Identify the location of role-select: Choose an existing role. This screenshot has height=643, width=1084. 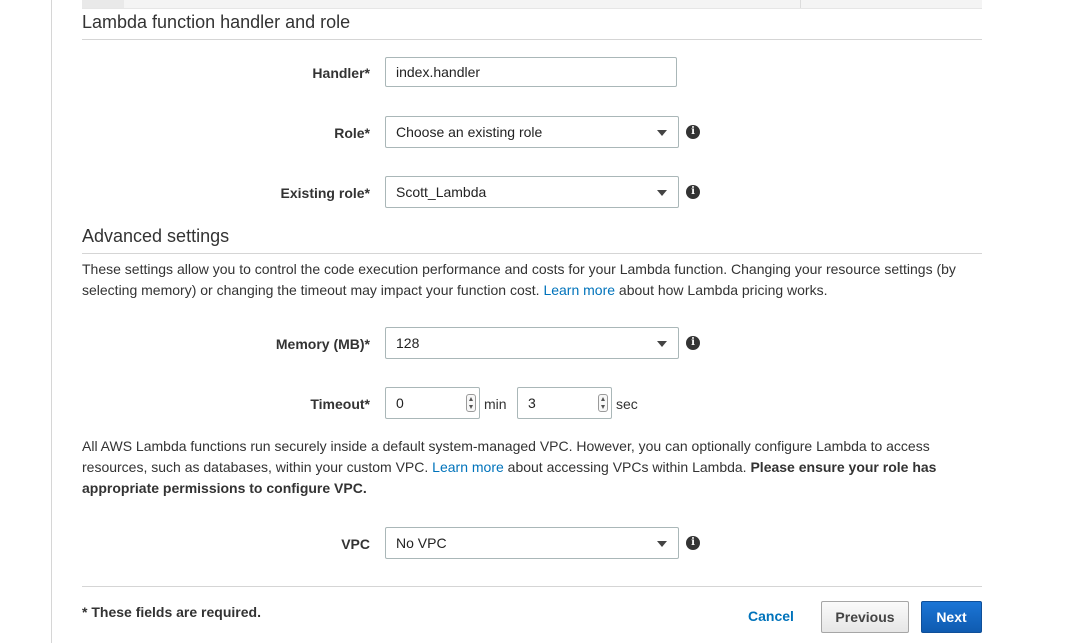
(532, 132).